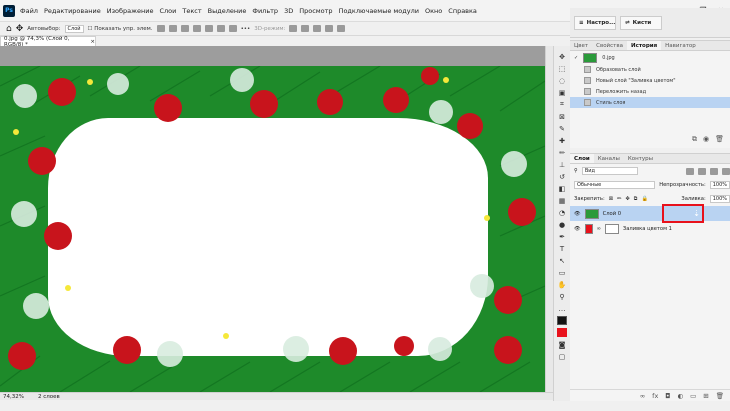 Image resolution: width=730 pixels, height=411 pixels. Describe the element at coordinates (609, 171) in the screenshot. I see `layer-filter-select: Вид` at that location.